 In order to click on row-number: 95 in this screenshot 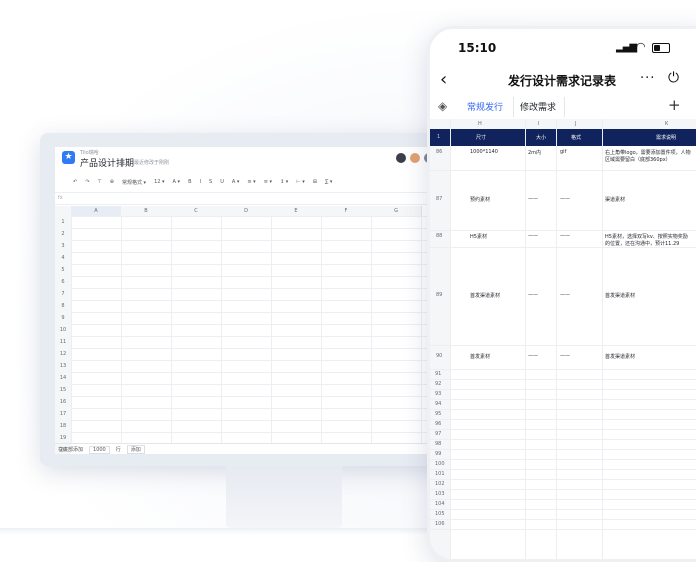, I will do `click(438, 414)`.